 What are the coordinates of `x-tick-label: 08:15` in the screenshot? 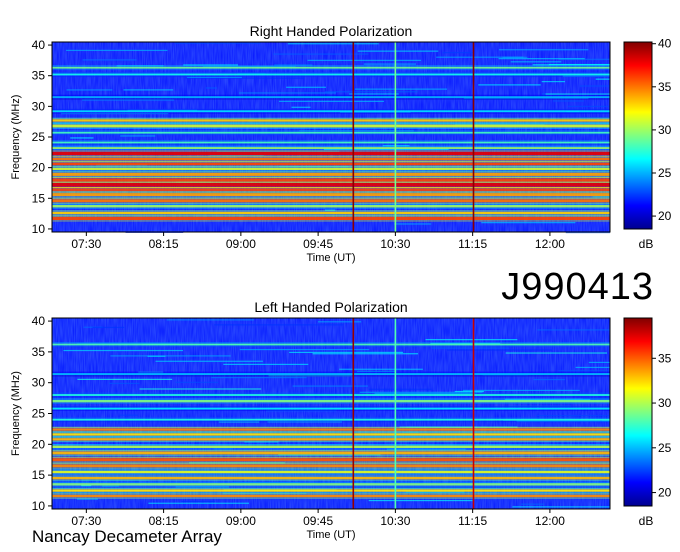 It's located at (164, 521).